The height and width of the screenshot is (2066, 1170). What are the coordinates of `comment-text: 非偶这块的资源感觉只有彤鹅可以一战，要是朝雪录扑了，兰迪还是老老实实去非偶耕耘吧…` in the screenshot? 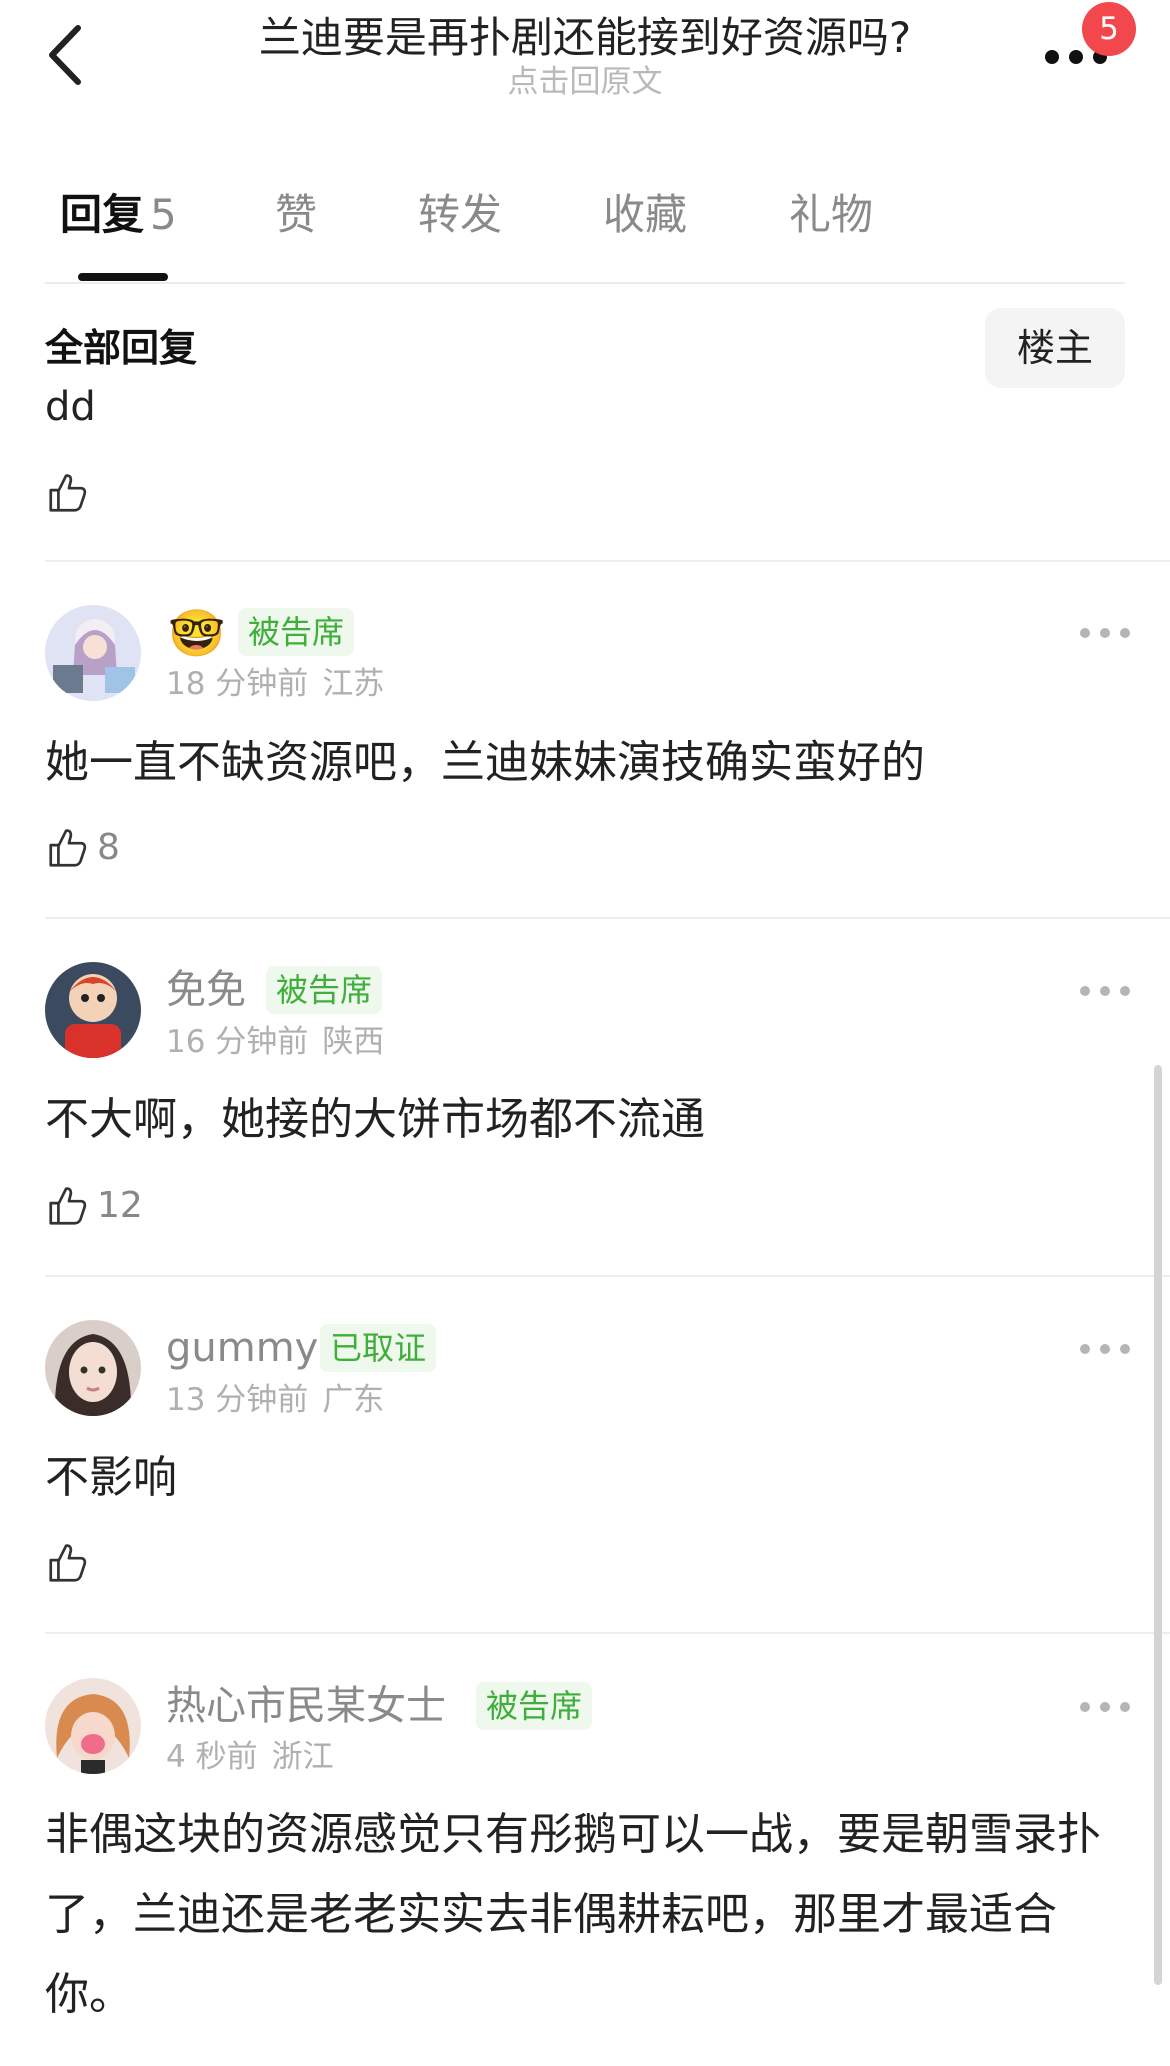 It's located at (573, 1914).